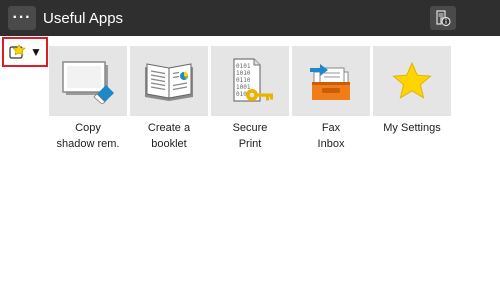 Image resolution: width=500 pixels, height=300 pixels. I want to click on svg-text: 0101, so click(243, 66).